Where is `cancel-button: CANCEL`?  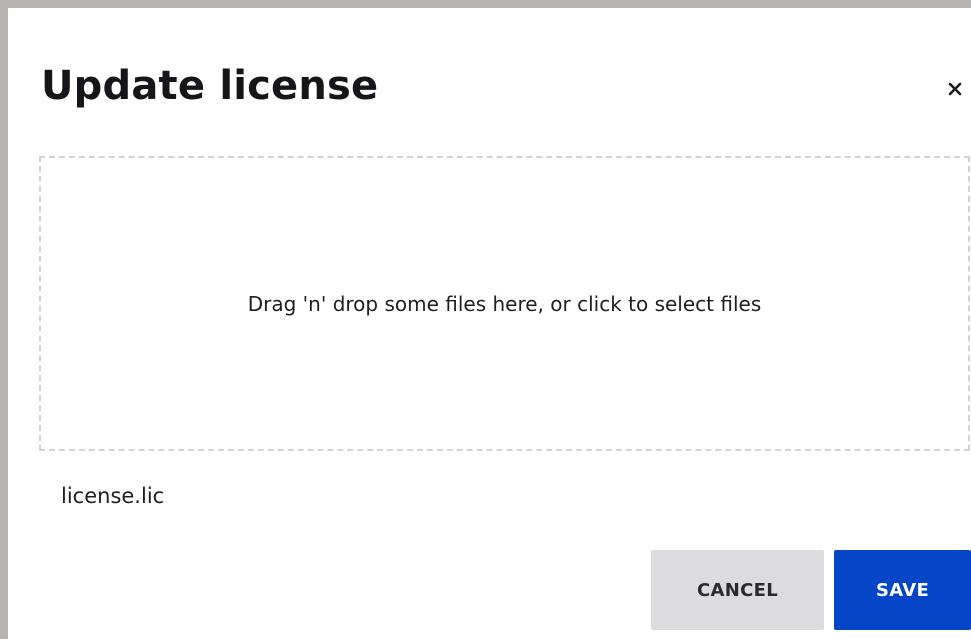 cancel-button: CANCEL is located at coordinates (737, 590).